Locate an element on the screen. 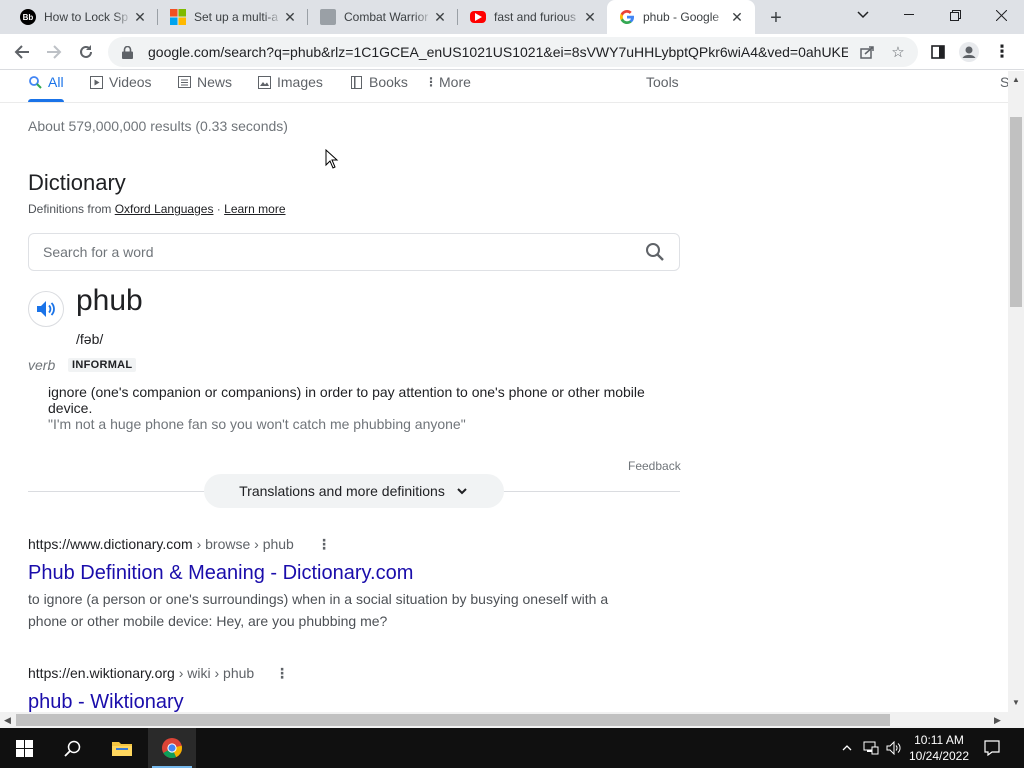 The image size is (1024, 768). horizontal-scroll-thumb is located at coordinates (453, 720).